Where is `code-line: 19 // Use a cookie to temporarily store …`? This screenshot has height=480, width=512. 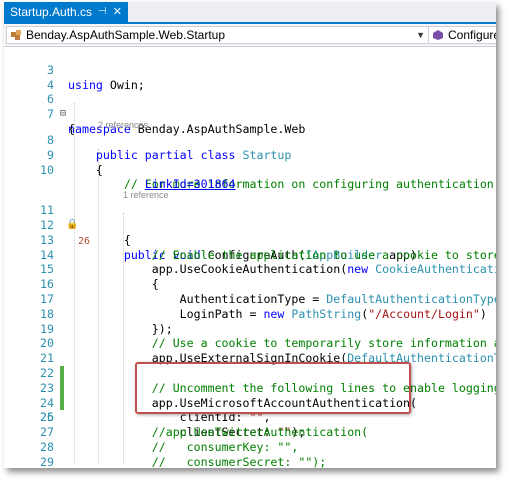 code-line: 19 // Use a cookie to temporarily store … is located at coordinates (250, 329).